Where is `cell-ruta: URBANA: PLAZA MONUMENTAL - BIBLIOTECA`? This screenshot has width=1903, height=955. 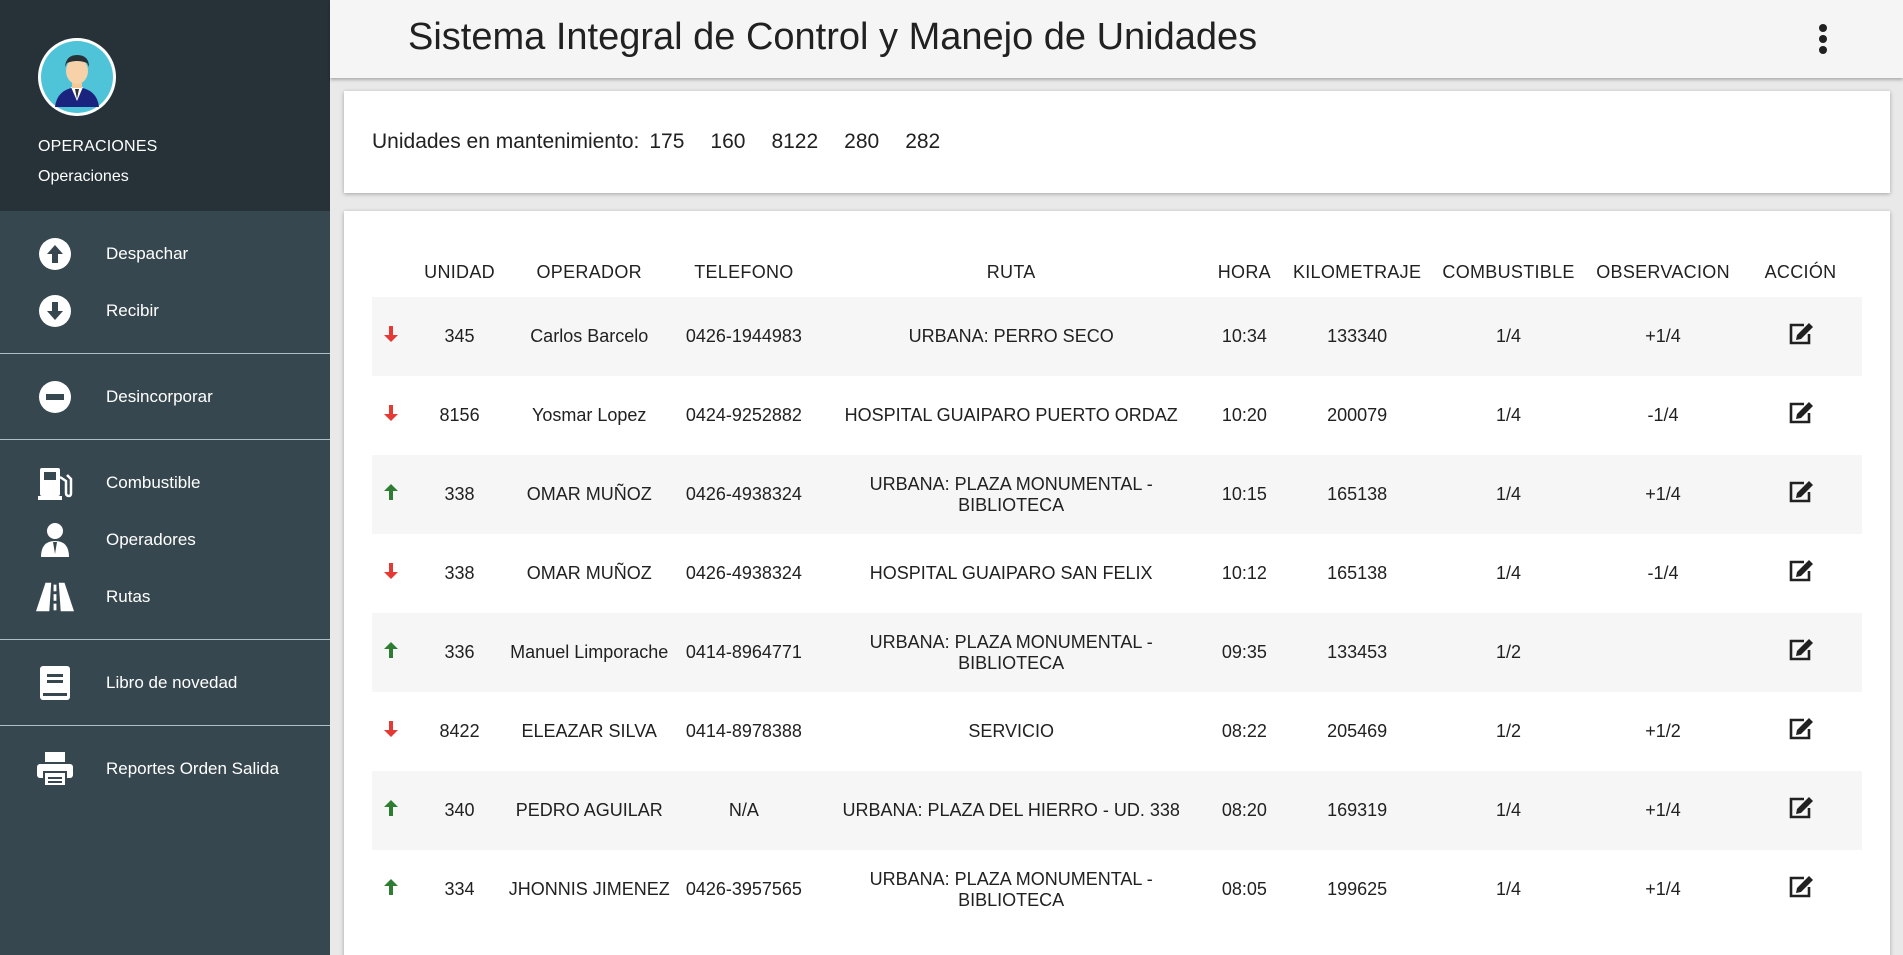 cell-ruta: URBANA: PLAZA MONUMENTAL - BIBLIOTECA is located at coordinates (1011, 494).